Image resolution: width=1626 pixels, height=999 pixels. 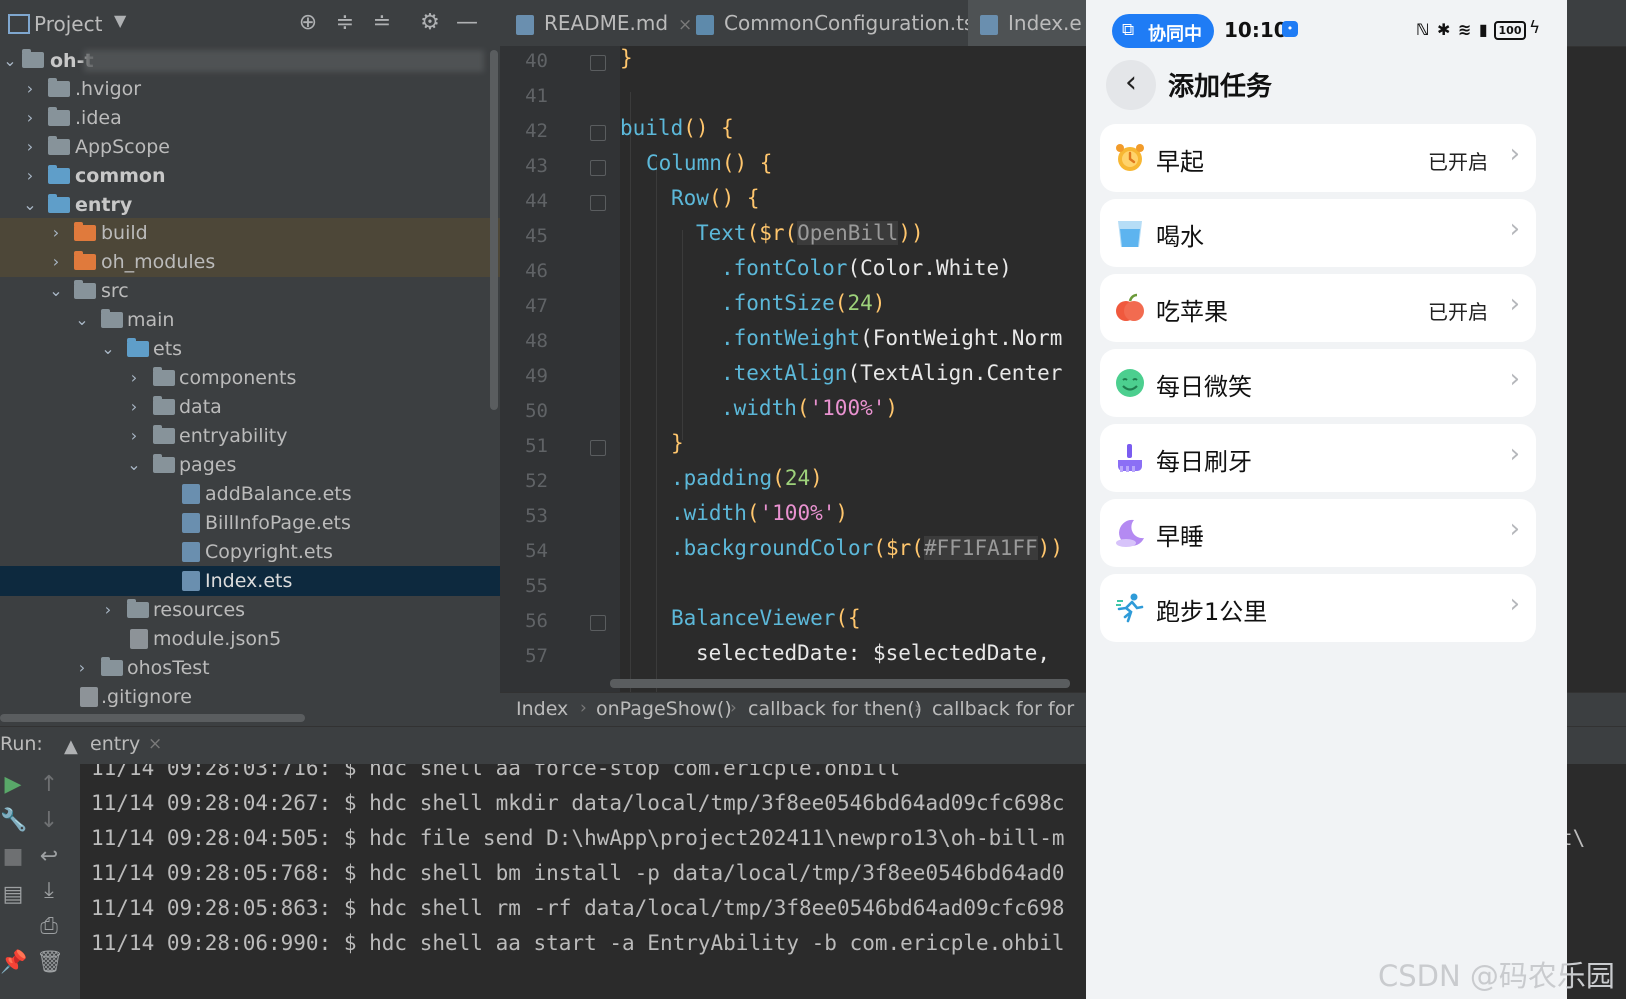 What do you see at coordinates (494, 230) in the screenshot?
I see `project-scrollbar` at bounding box center [494, 230].